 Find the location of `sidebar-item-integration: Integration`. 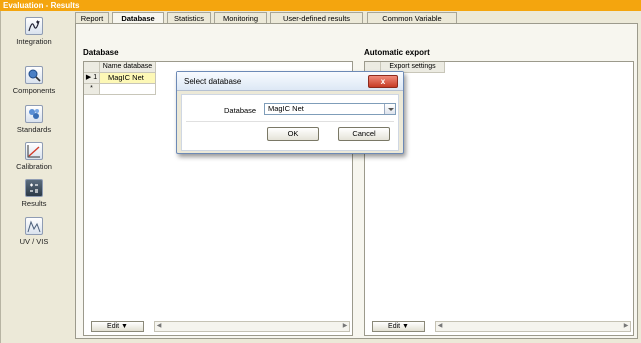

sidebar-item-integration: Integration is located at coordinates (34, 31).